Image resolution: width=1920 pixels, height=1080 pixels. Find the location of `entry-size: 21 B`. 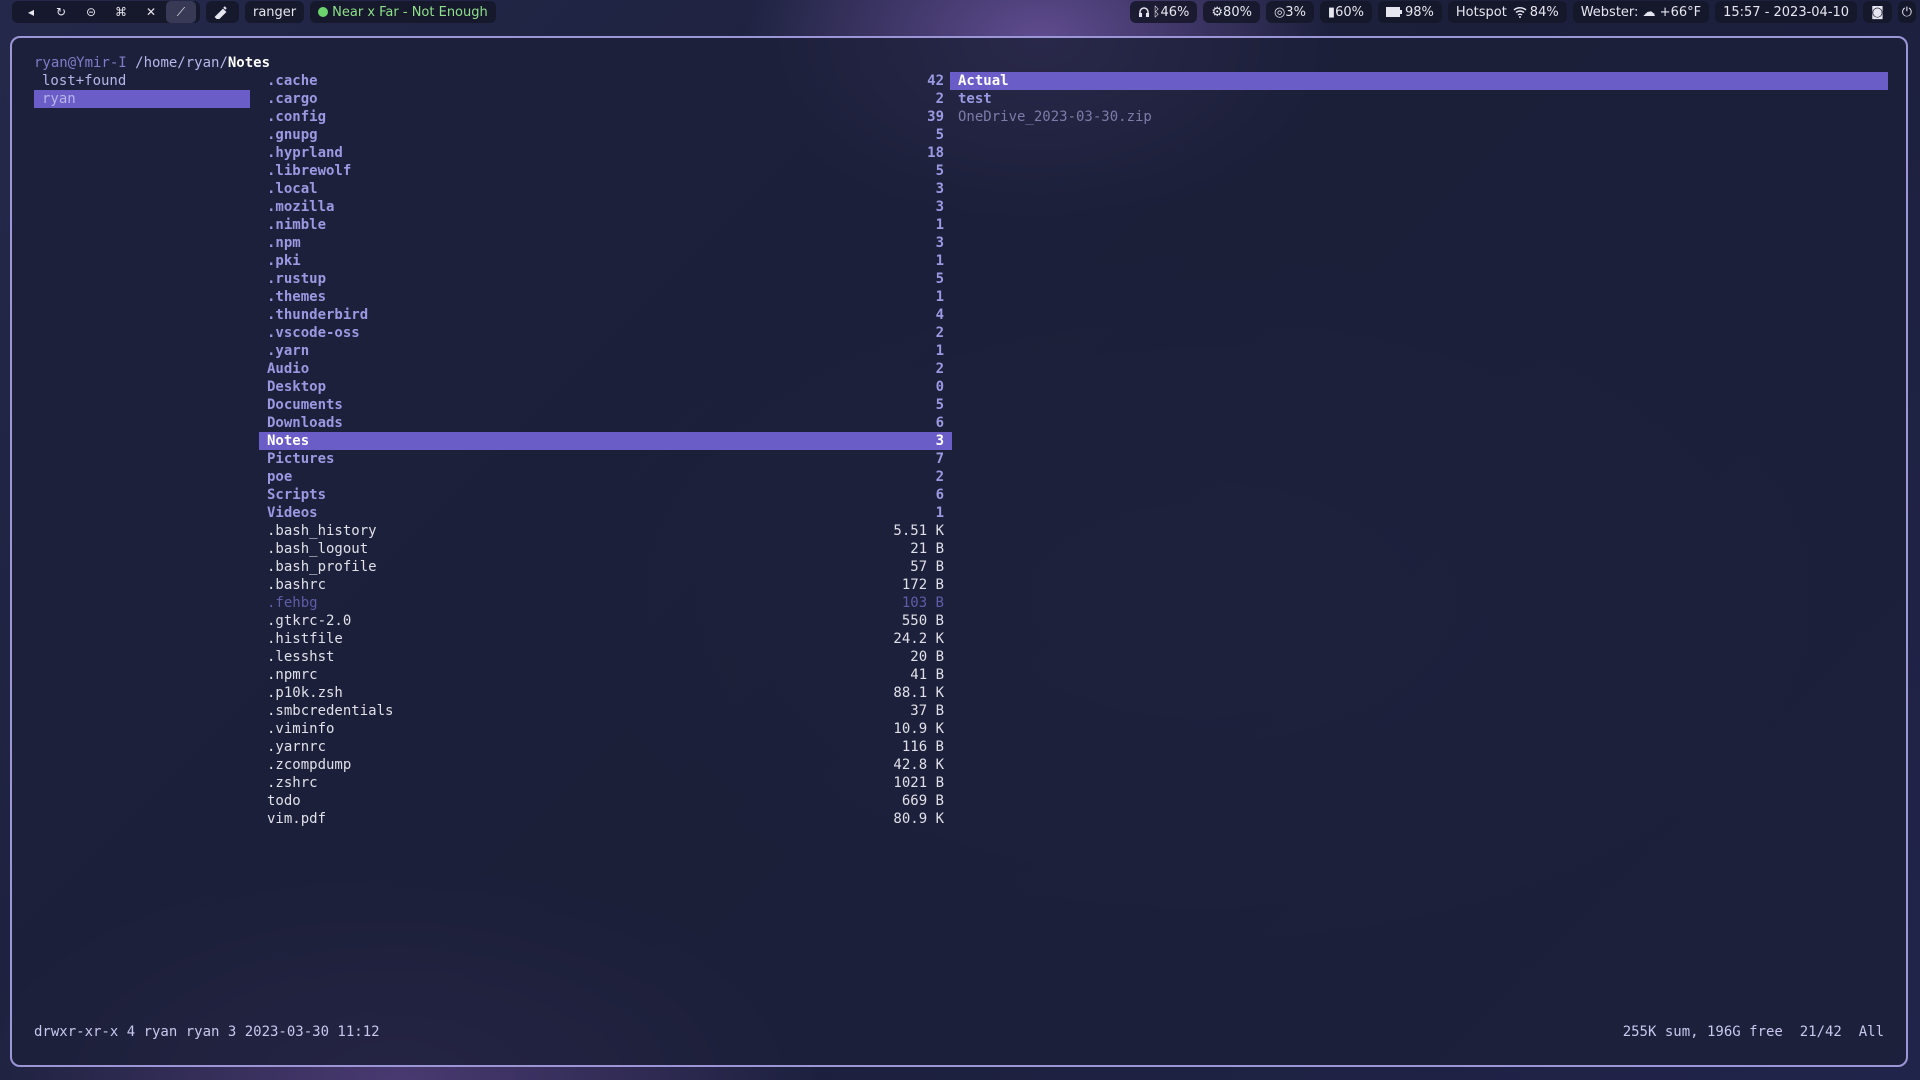

entry-size: 21 B is located at coordinates (927, 549).